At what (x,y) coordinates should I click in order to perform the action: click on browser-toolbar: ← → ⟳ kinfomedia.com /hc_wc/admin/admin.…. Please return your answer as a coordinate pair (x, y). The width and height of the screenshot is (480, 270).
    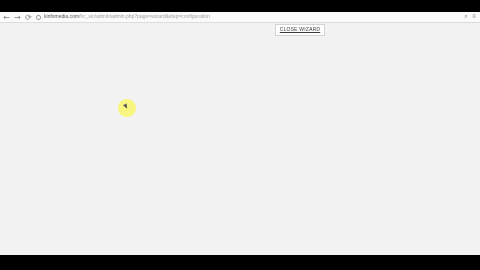
    Looking at the image, I should click on (240, 17).